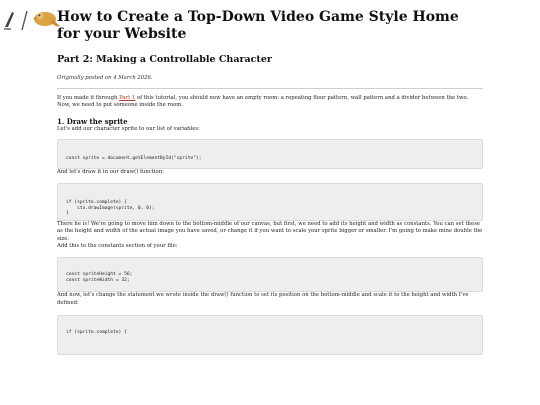 This screenshot has height=405, width=540. What do you see at coordinates (270, 88) in the screenshot?
I see `divider` at bounding box center [270, 88].